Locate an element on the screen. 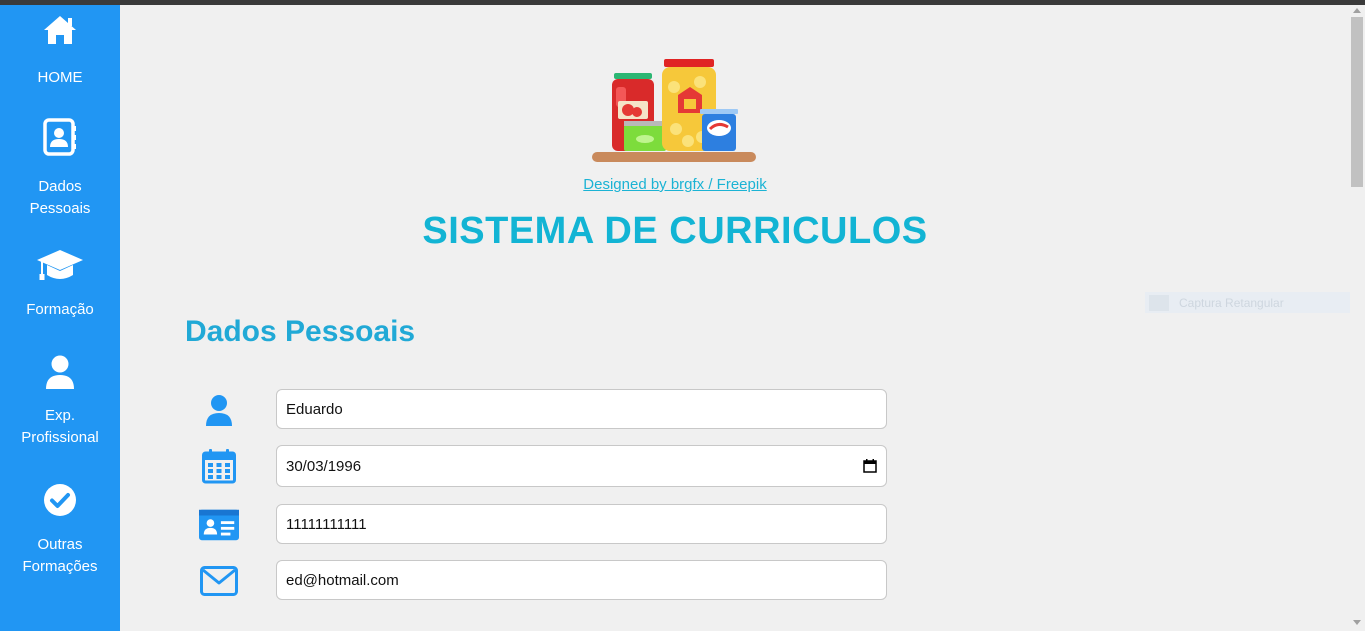  sidebar-item-label: Outras Formações is located at coordinates (60, 555).